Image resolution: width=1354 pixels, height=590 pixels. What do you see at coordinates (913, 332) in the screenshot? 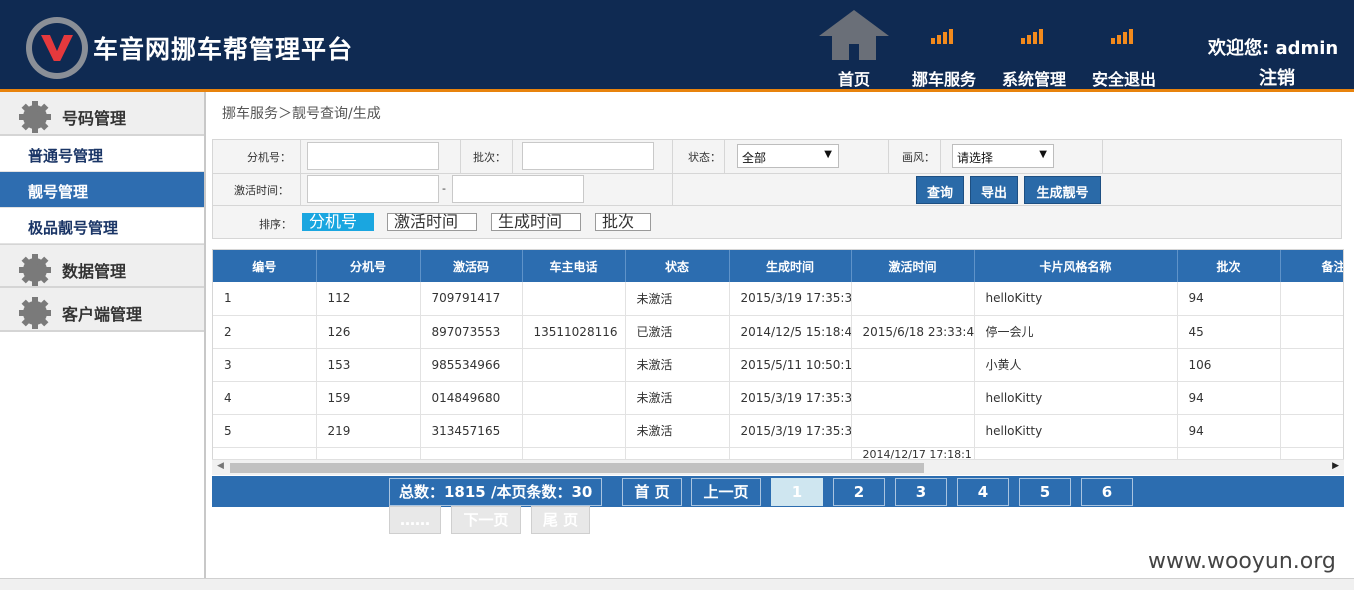
I see `table-cell: 2015/6/18 23:33:48` at bounding box center [913, 332].